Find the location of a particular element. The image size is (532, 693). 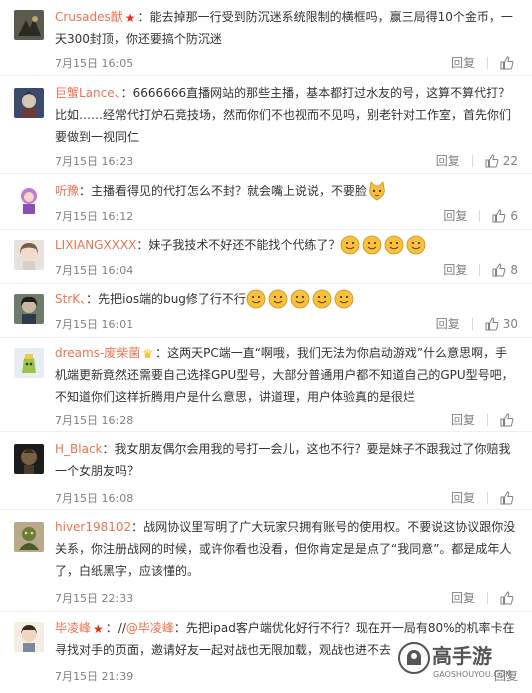

username-link: Crusades猷 is located at coordinates (89, 17).